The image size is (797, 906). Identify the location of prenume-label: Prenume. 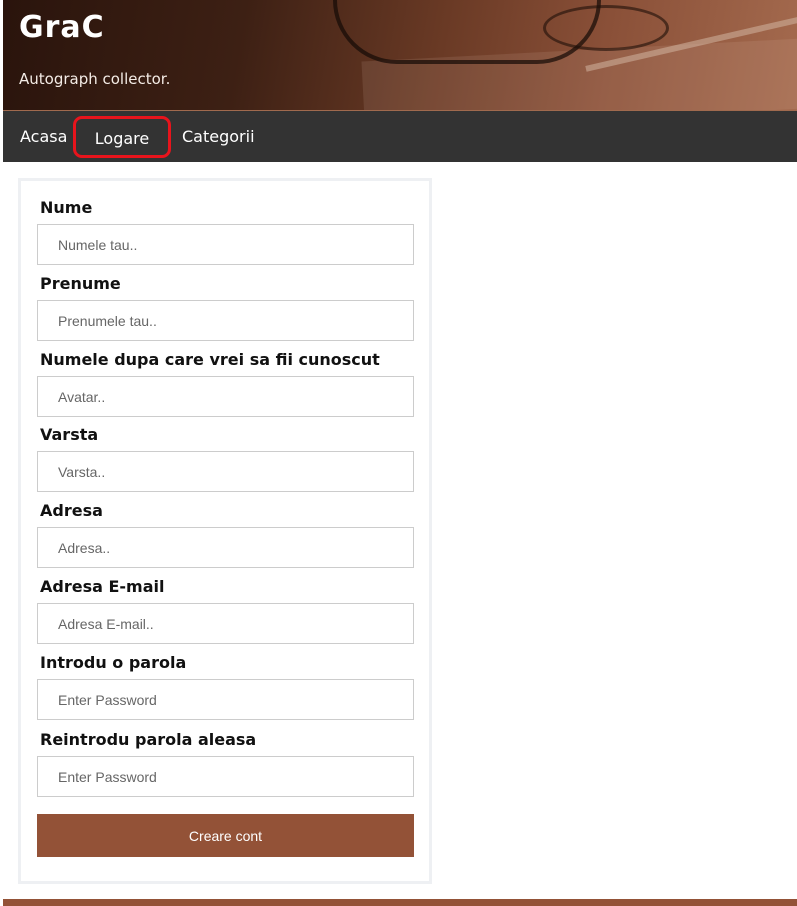
(80, 283).